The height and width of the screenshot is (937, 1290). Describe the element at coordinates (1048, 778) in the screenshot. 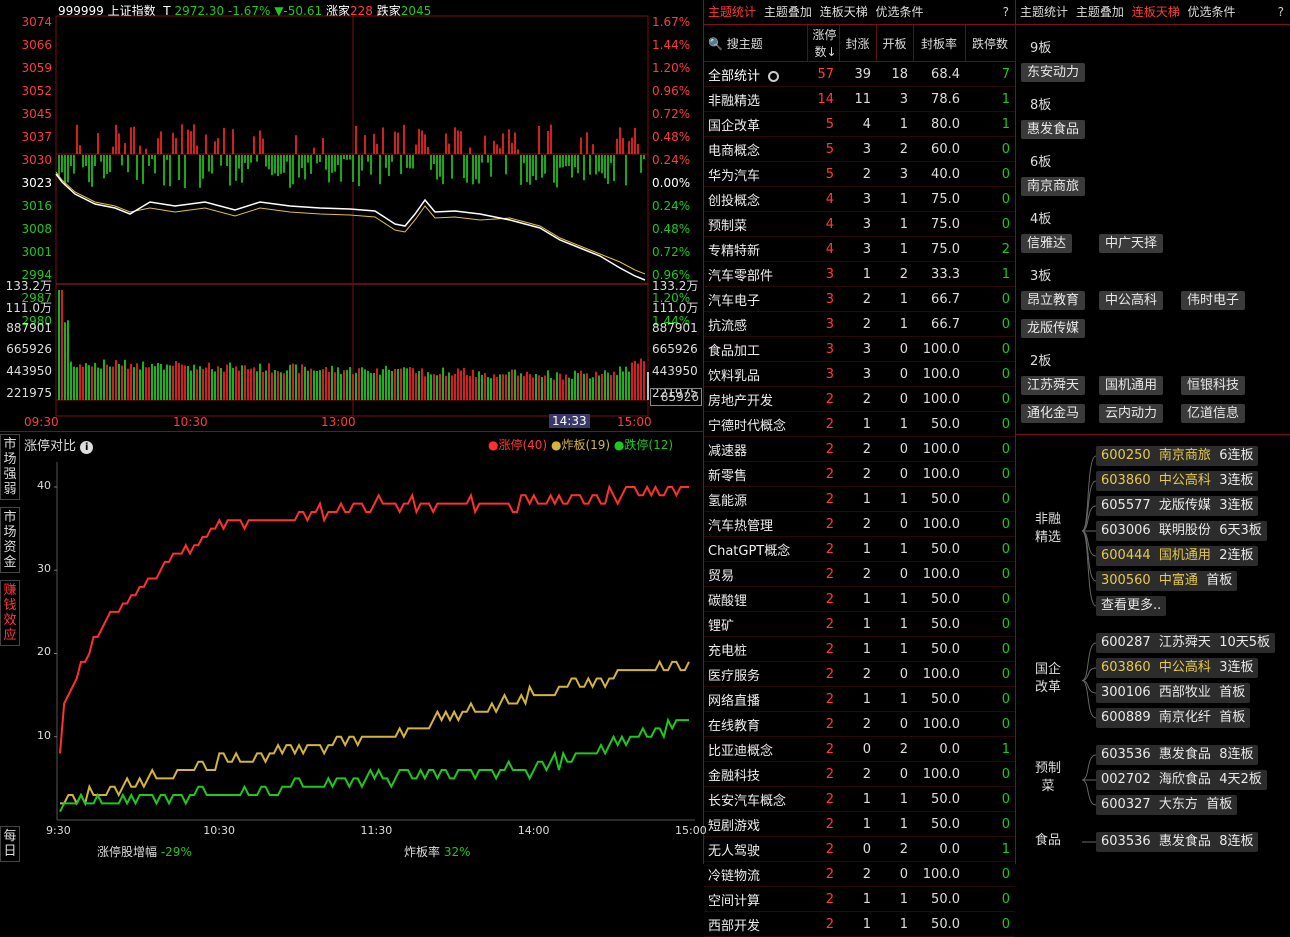

I see `group-name: 预制菜` at that location.